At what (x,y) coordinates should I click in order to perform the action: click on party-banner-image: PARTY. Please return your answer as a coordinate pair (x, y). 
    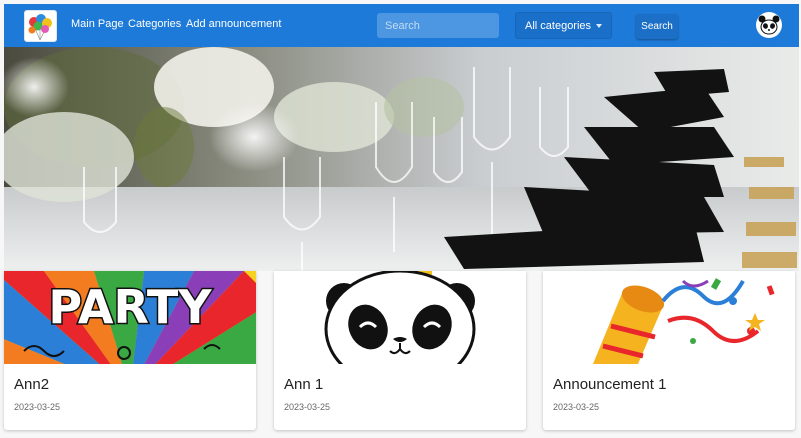
    Looking at the image, I should click on (130, 317).